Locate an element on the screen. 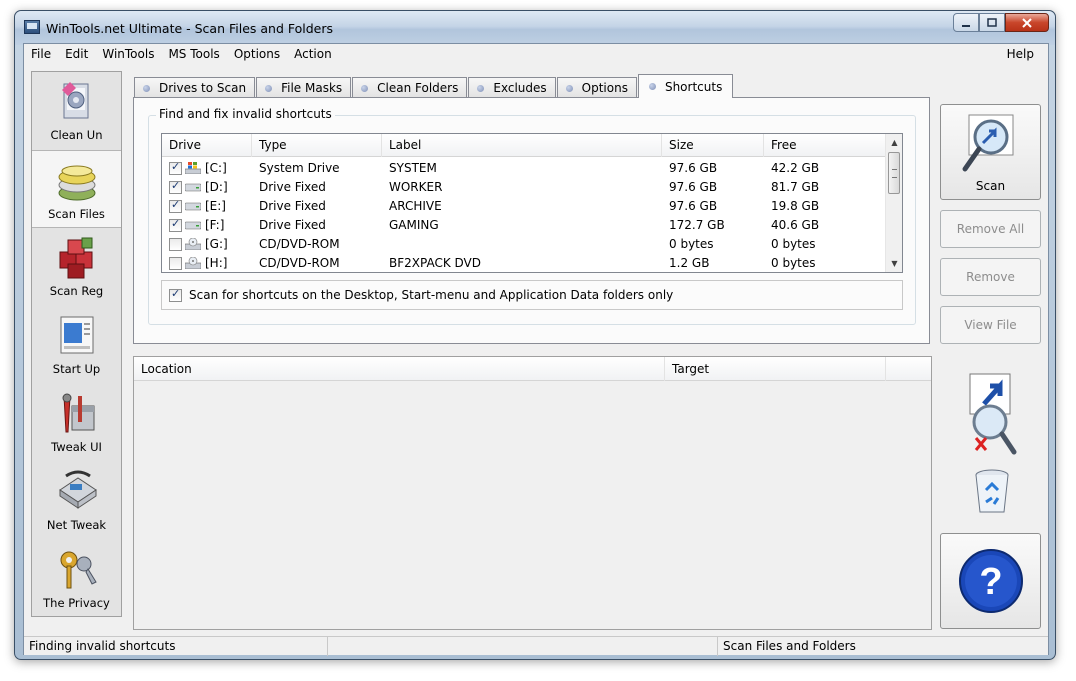 This screenshot has height=681, width=1076. menu-options: Options is located at coordinates (257, 54).